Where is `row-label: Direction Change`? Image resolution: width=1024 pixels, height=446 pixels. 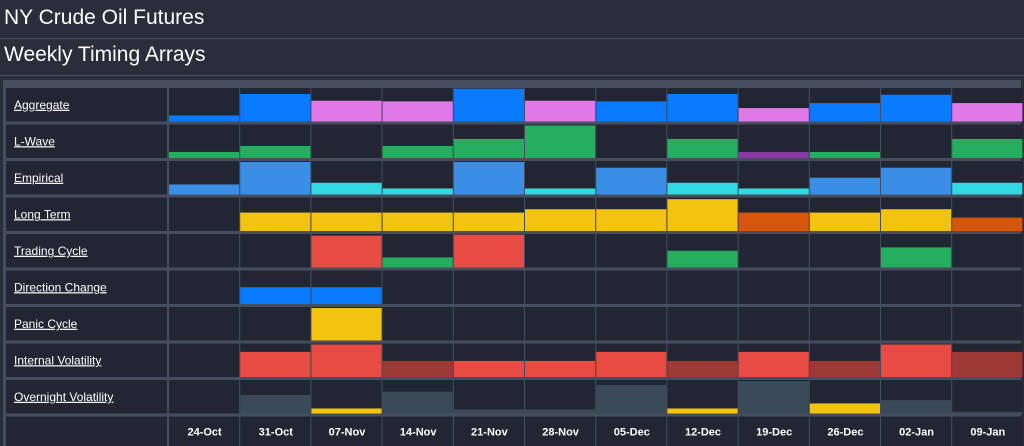 row-label: Direction Change is located at coordinates (60, 287).